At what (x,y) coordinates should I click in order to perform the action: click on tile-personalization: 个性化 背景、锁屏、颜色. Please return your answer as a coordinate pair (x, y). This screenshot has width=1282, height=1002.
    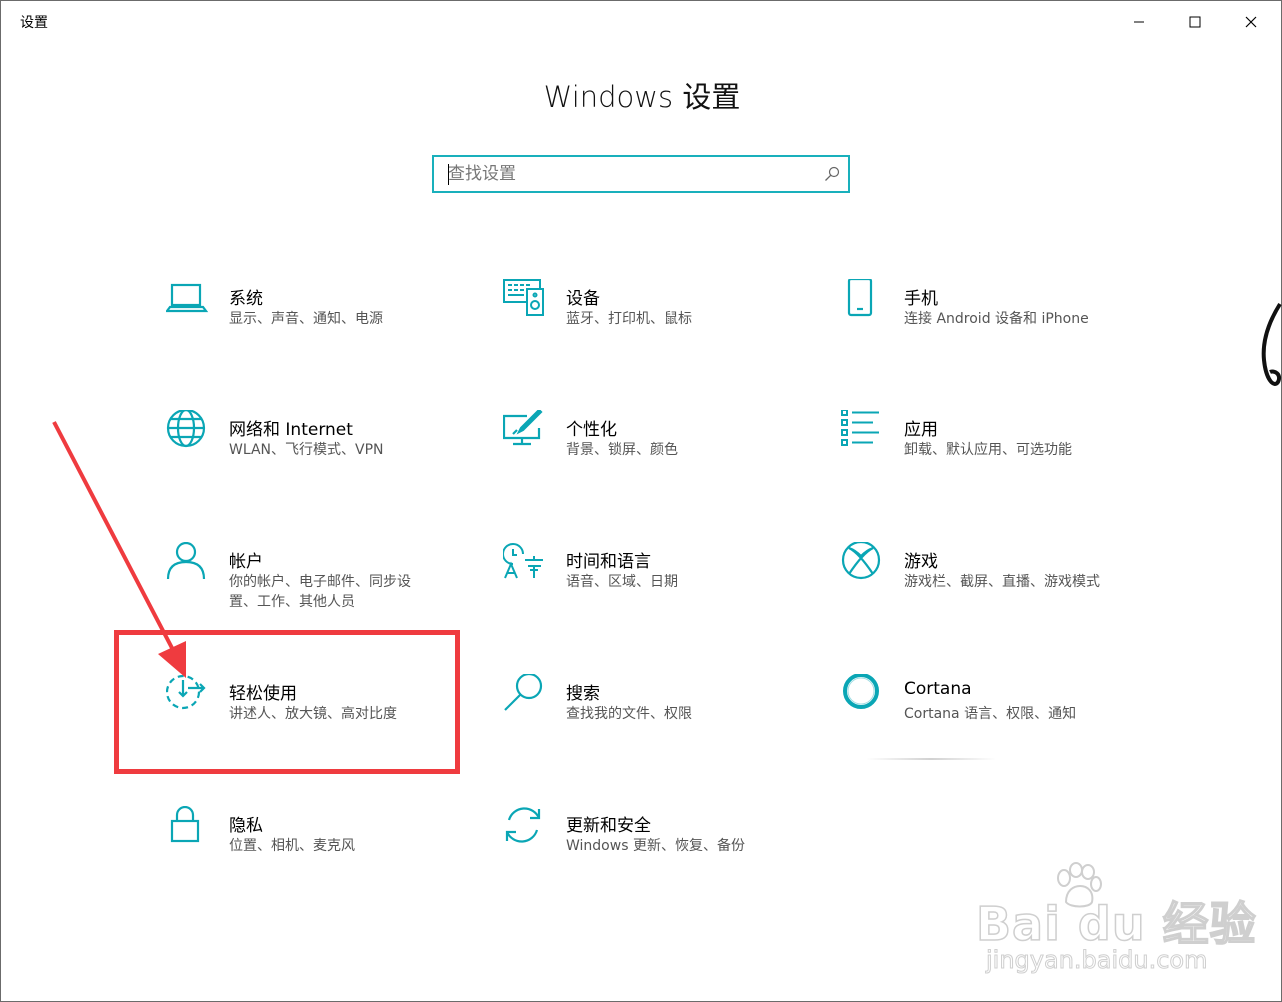
    Looking at the image, I should click on (653, 450).